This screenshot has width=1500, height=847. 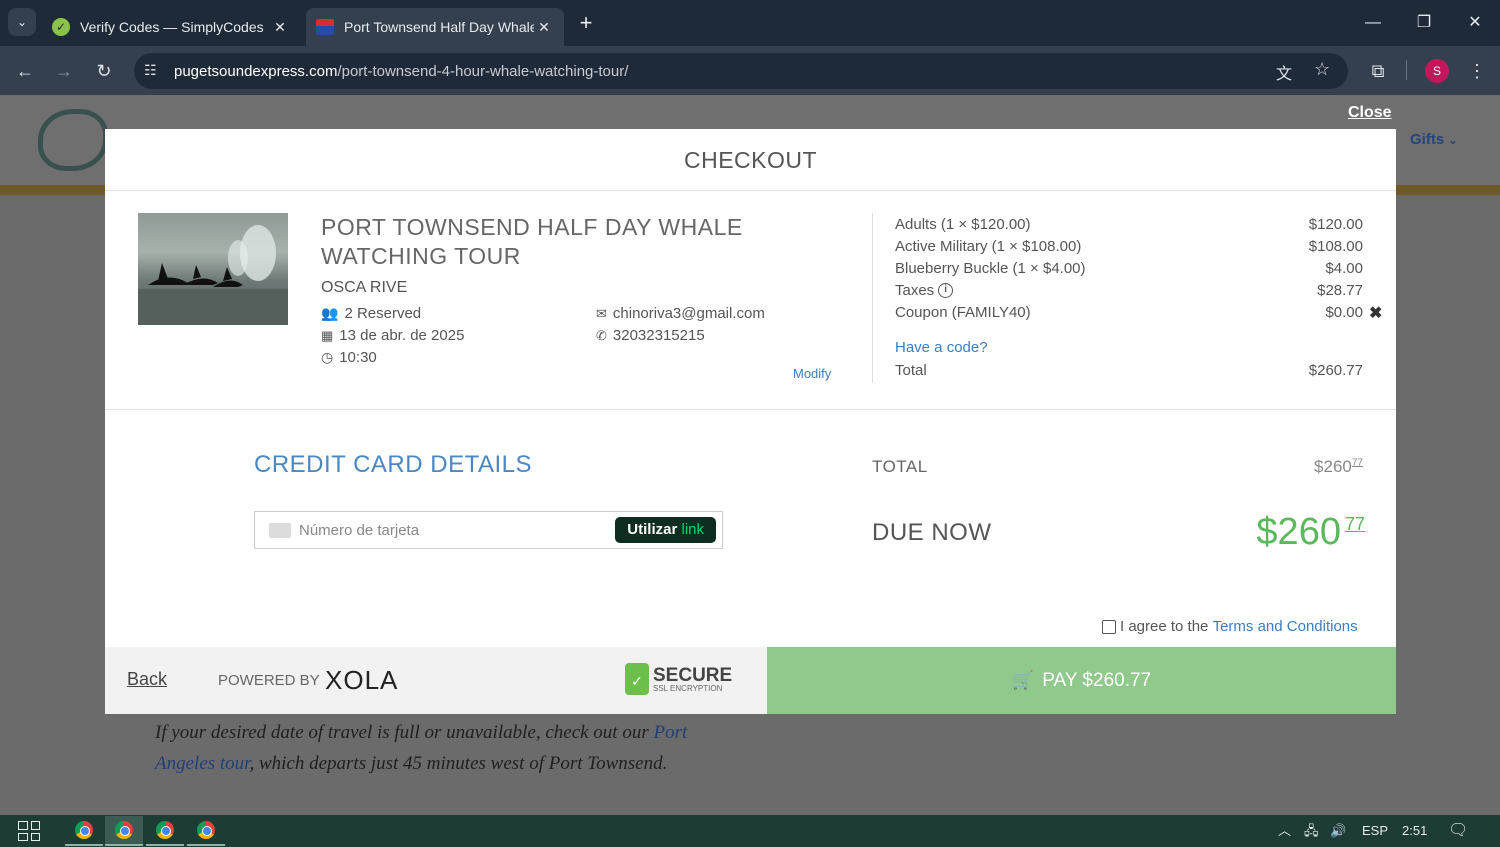 I want to click on terms-agreement: I agree to the Terms and Conditions, so click(x=1230, y=626).